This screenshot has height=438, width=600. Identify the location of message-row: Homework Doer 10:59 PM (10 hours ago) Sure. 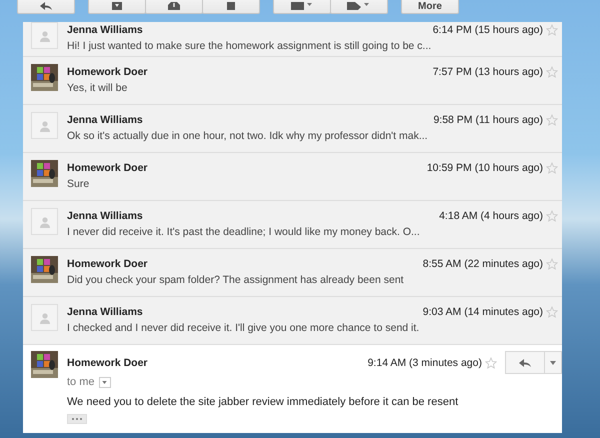
(292, 177).